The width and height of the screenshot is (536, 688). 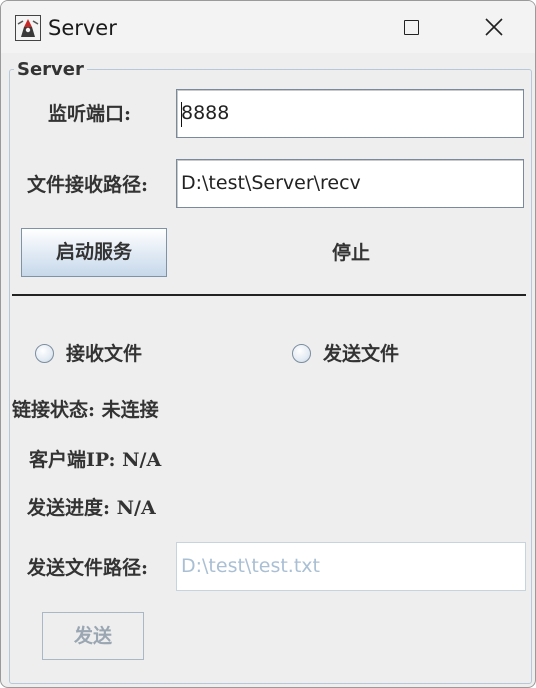 I want to click on send-path-label: 发送文件路径:, so click(x=88, y=568).